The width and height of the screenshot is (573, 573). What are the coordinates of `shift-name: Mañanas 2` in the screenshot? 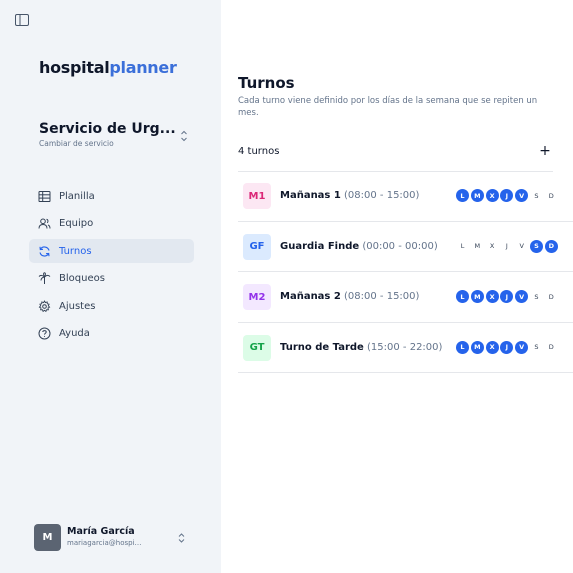 It's located at (310, 296).